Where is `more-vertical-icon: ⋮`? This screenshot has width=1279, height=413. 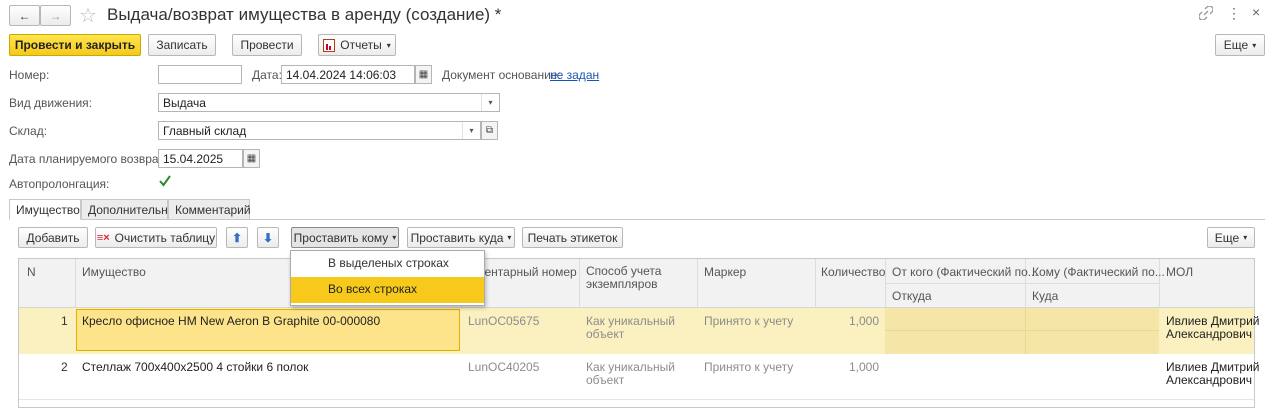
more-vertical-icon: ⋮ is located at coordinates (1234, 13).